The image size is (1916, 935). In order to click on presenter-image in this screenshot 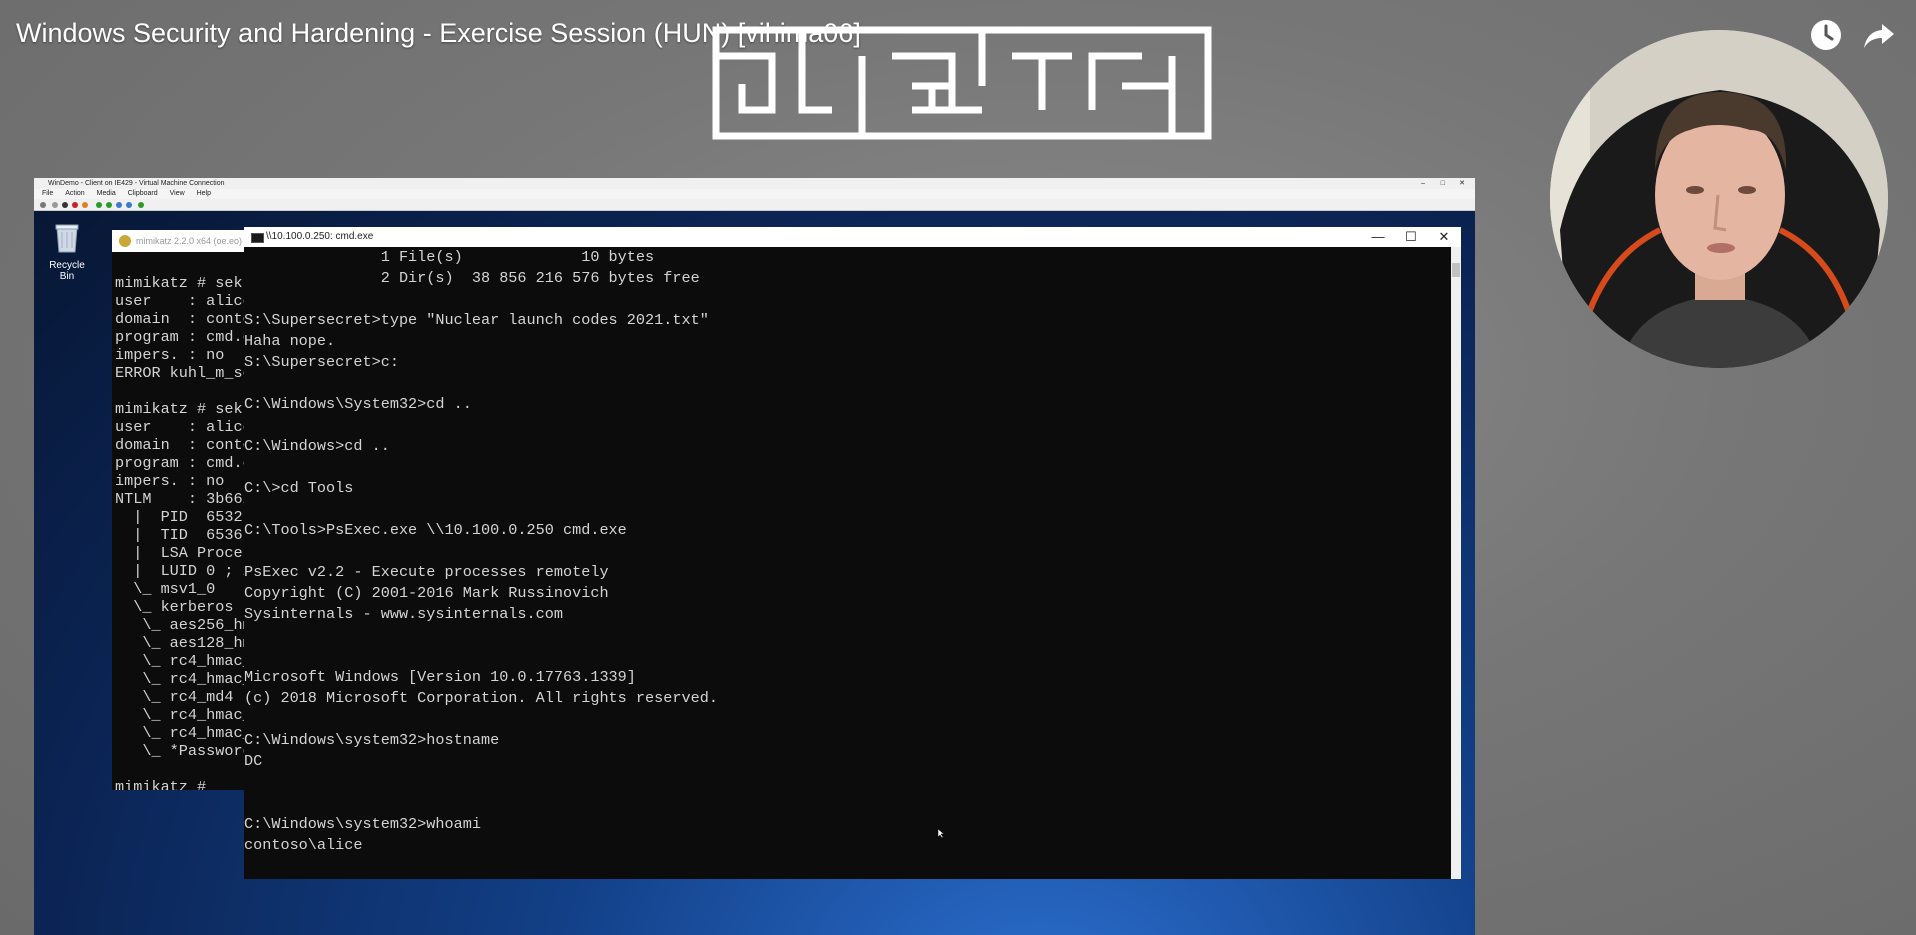, I will do `click(1719, 199)`.